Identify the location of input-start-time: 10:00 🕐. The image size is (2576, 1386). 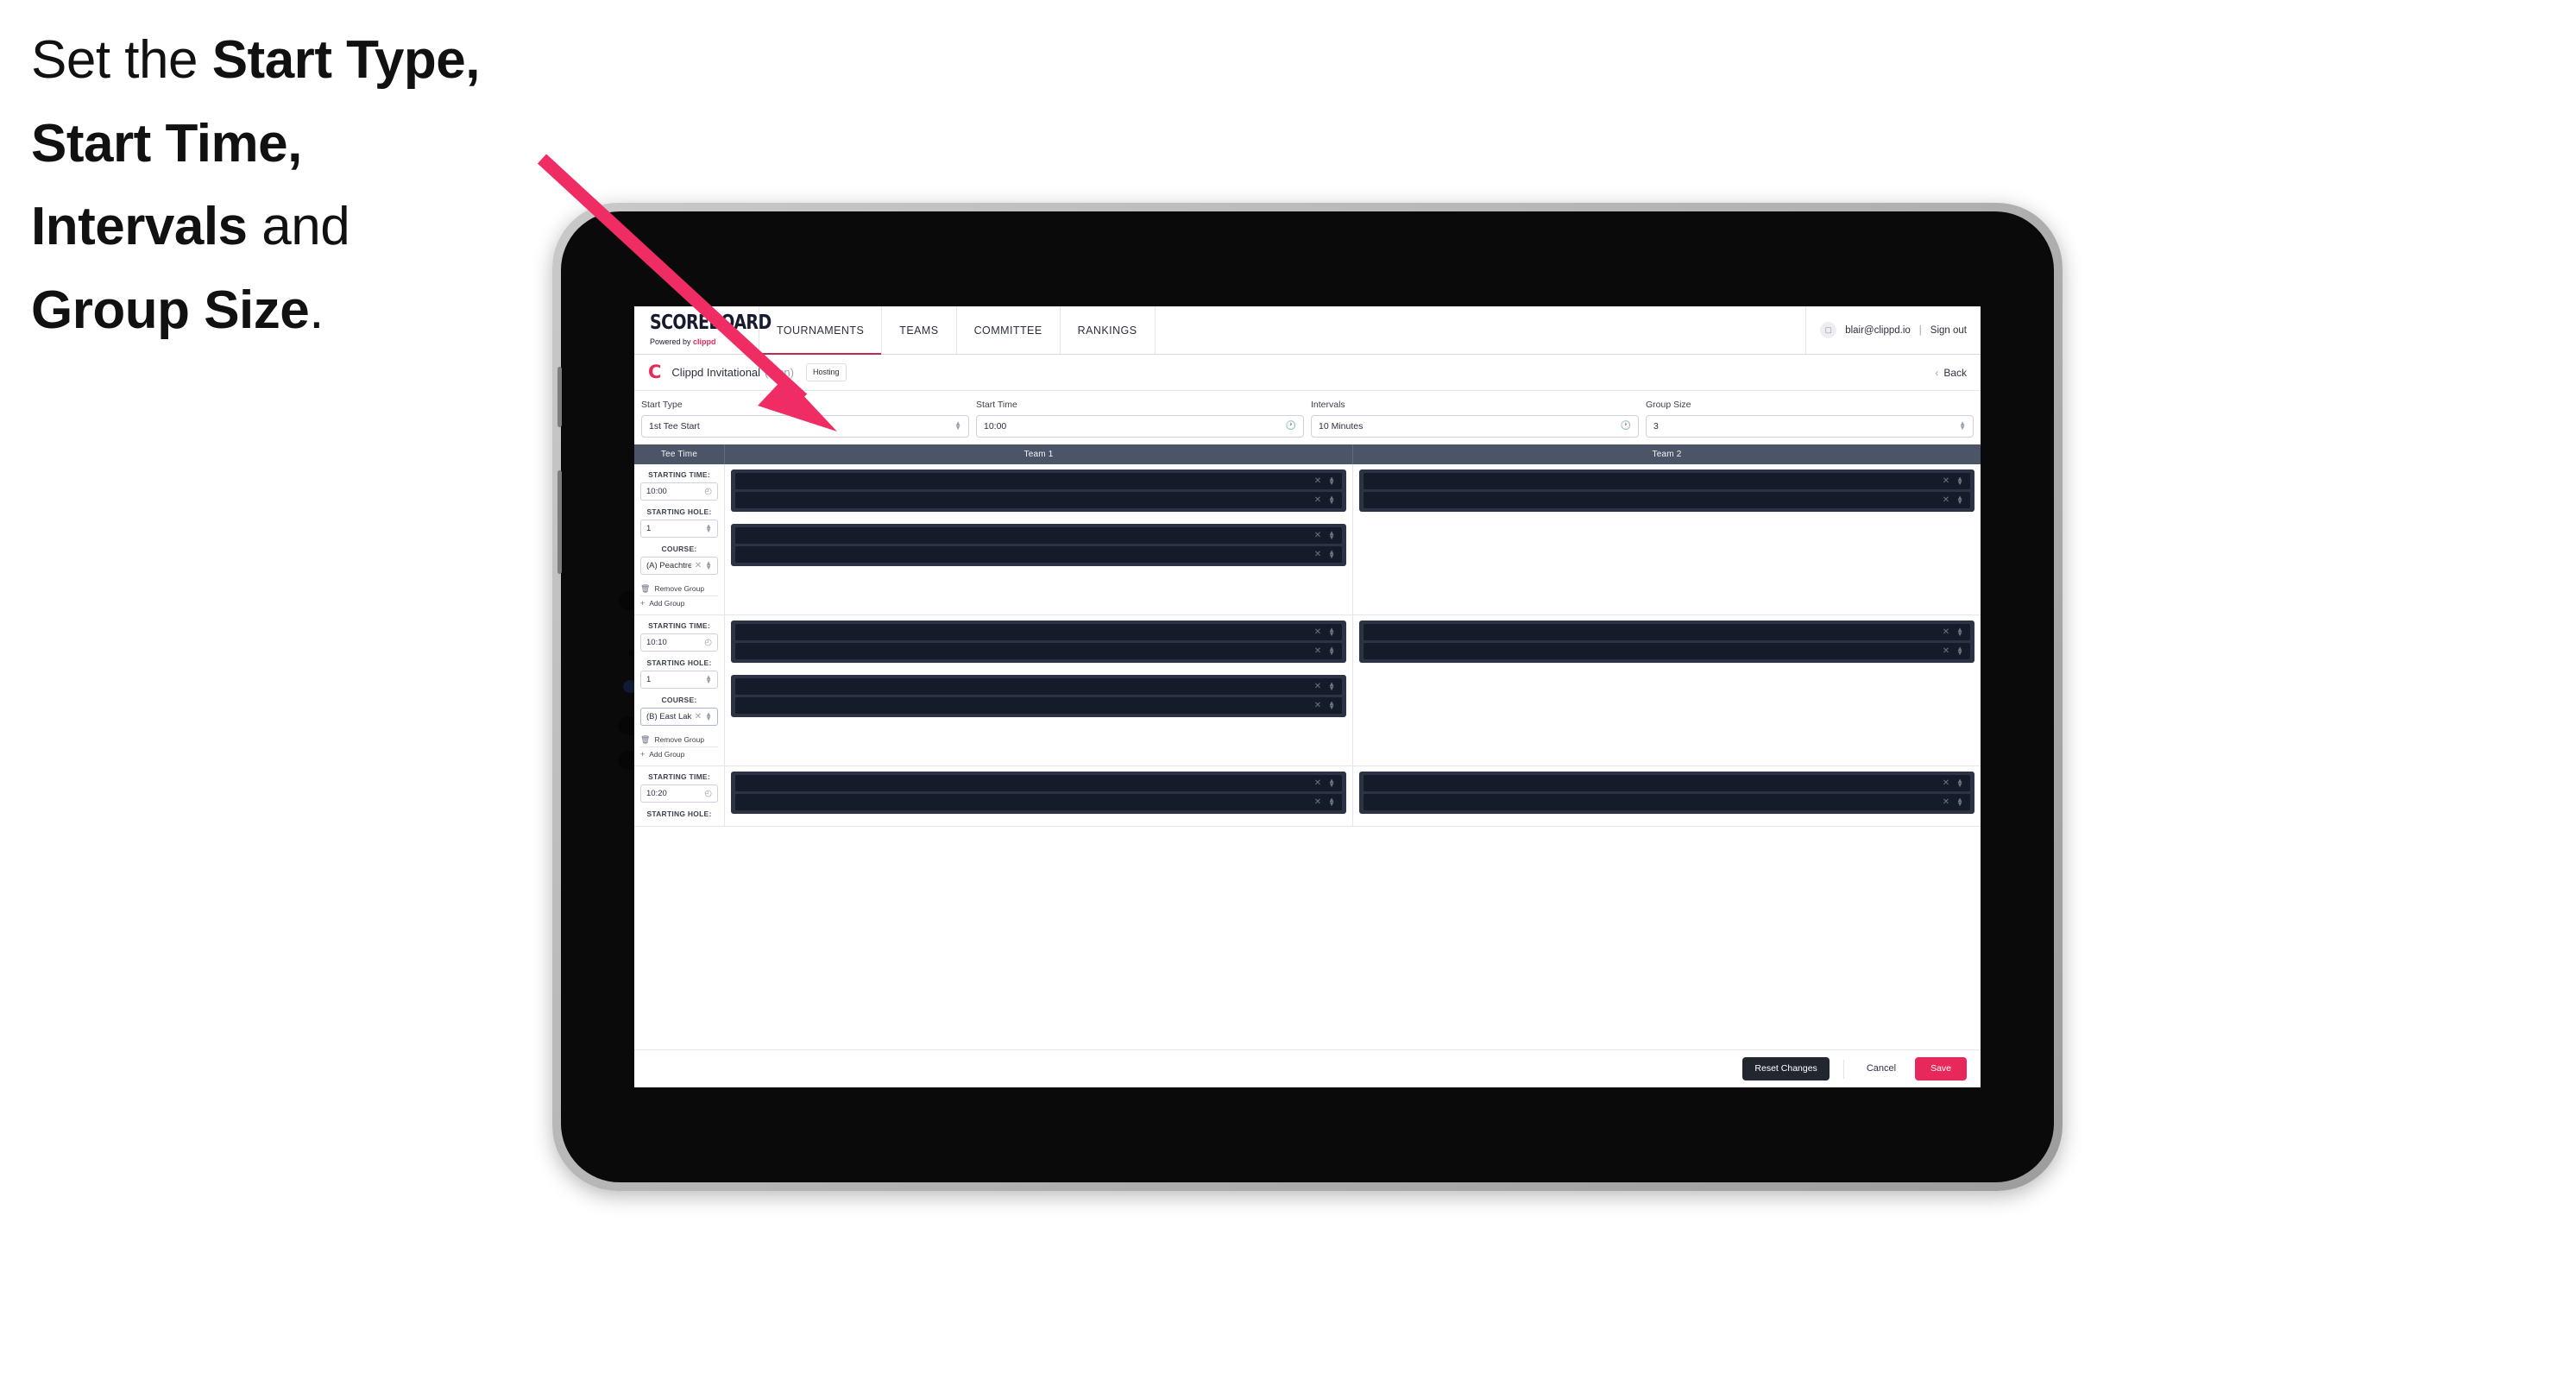
(1140, 427).